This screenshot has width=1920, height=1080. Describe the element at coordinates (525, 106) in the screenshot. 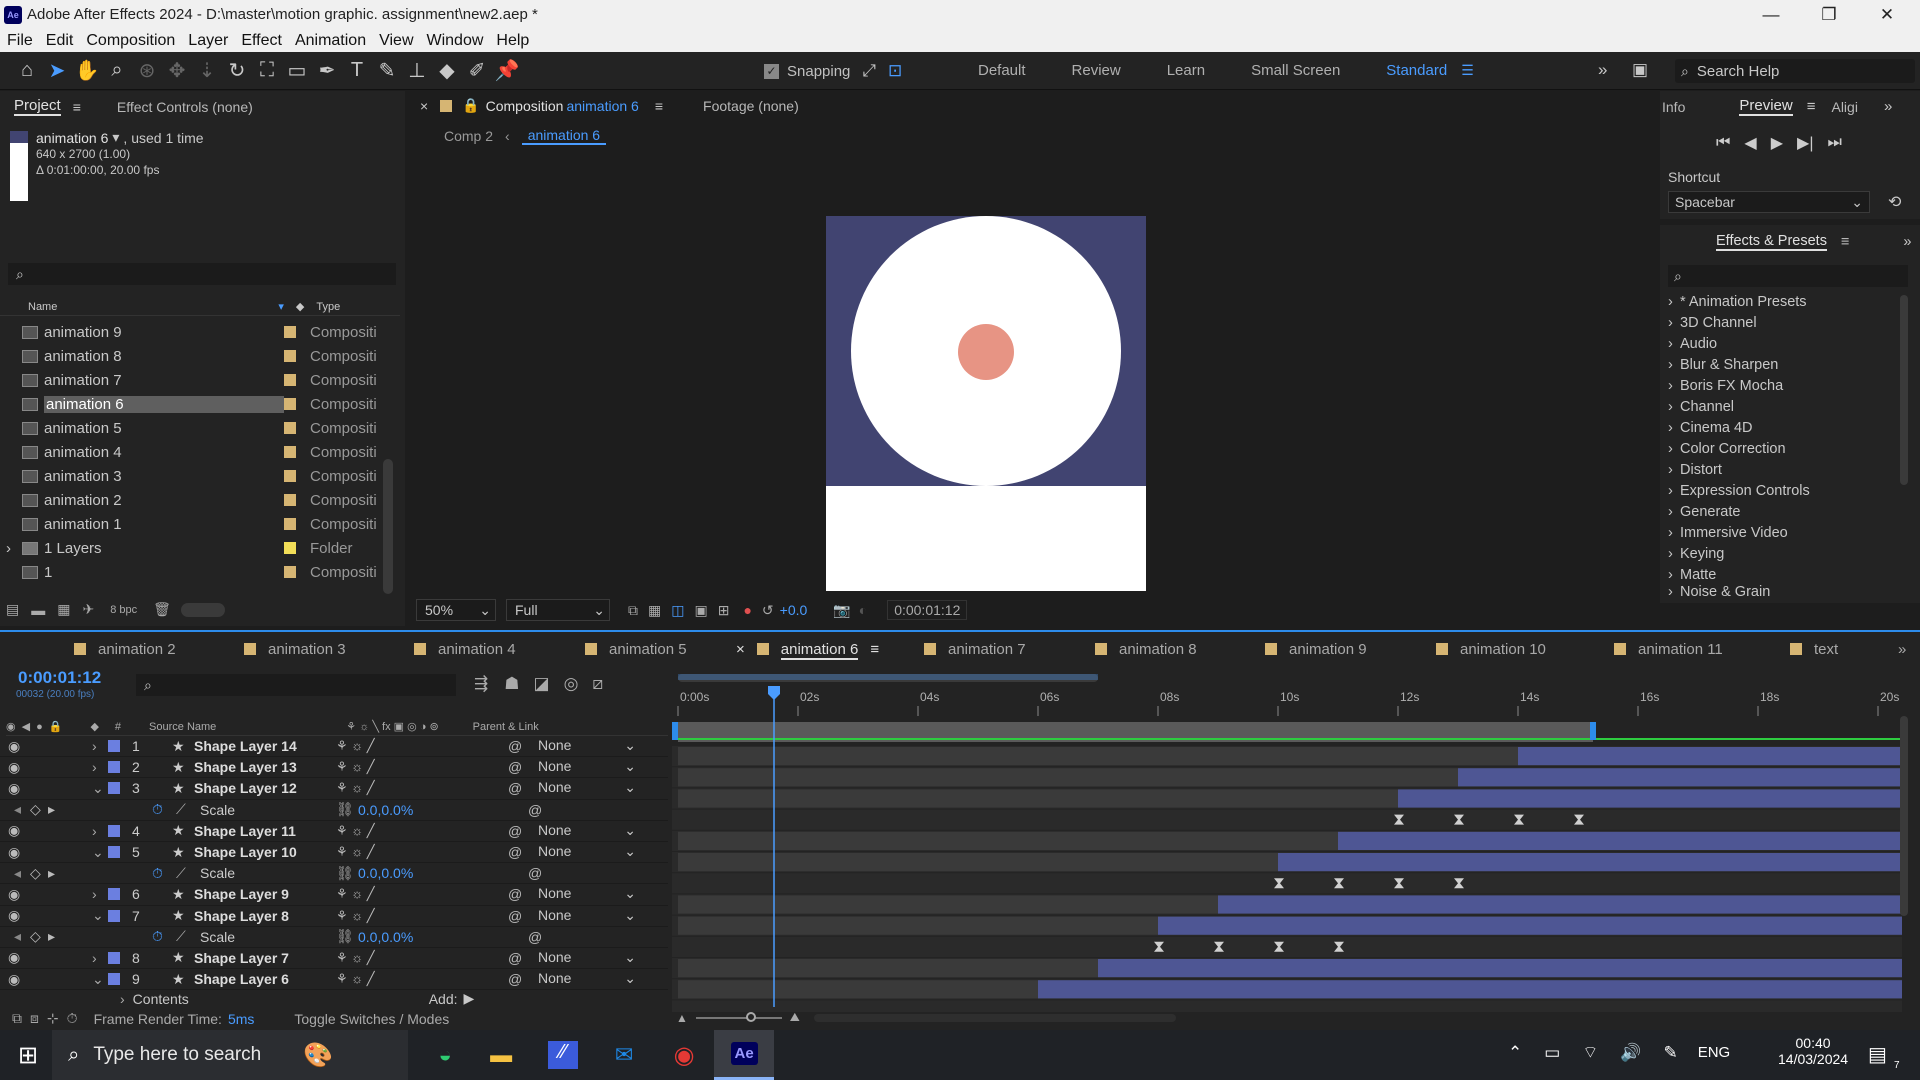

I see `composition-tab-label: Composition` at that location.